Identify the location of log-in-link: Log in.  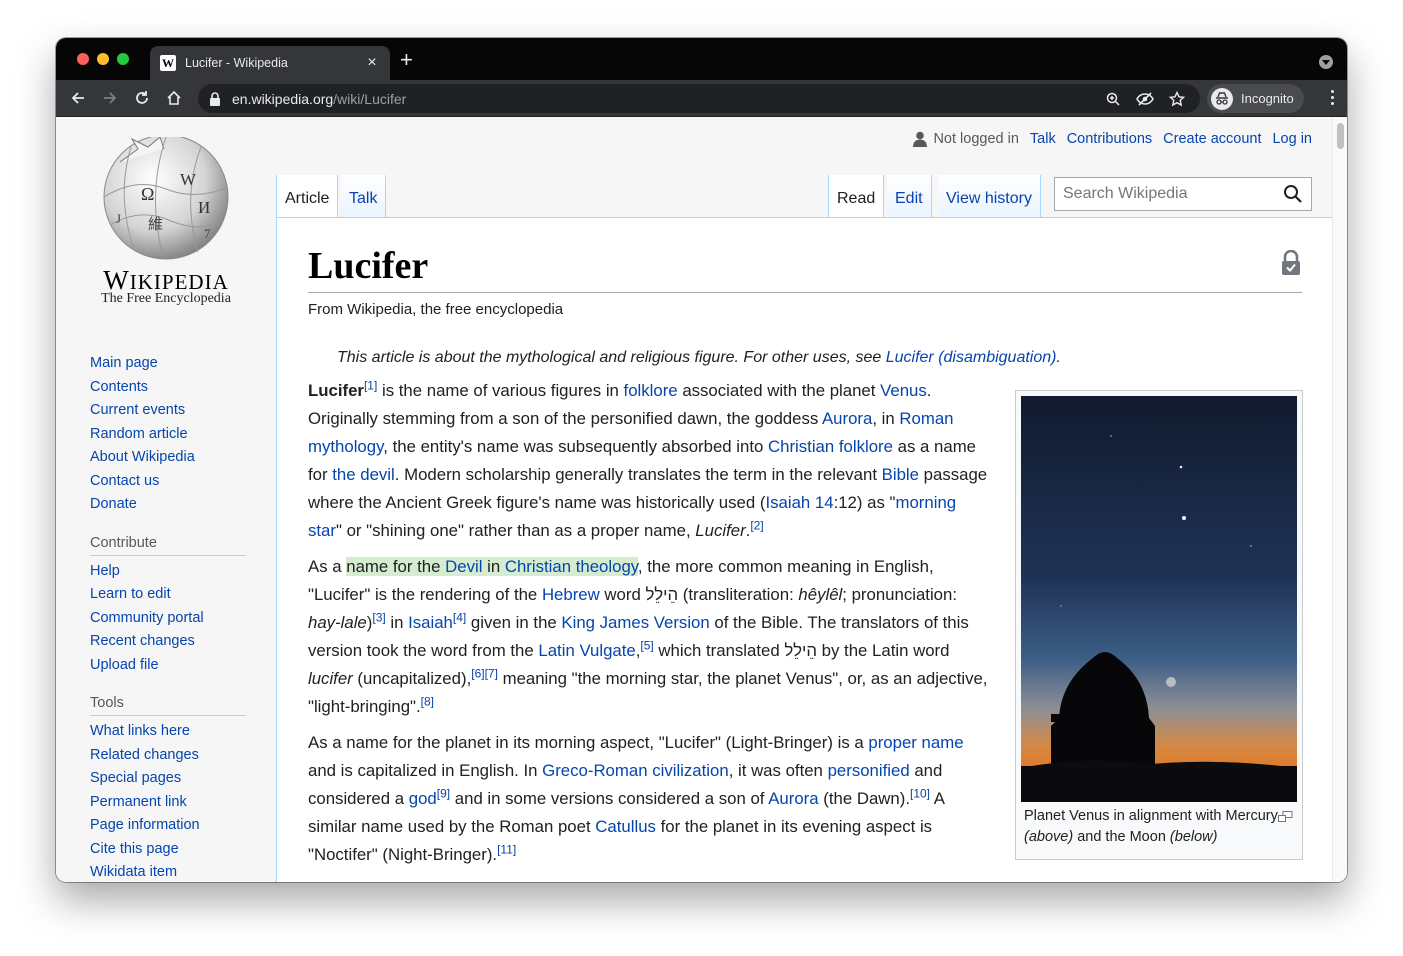
(1292, 139).